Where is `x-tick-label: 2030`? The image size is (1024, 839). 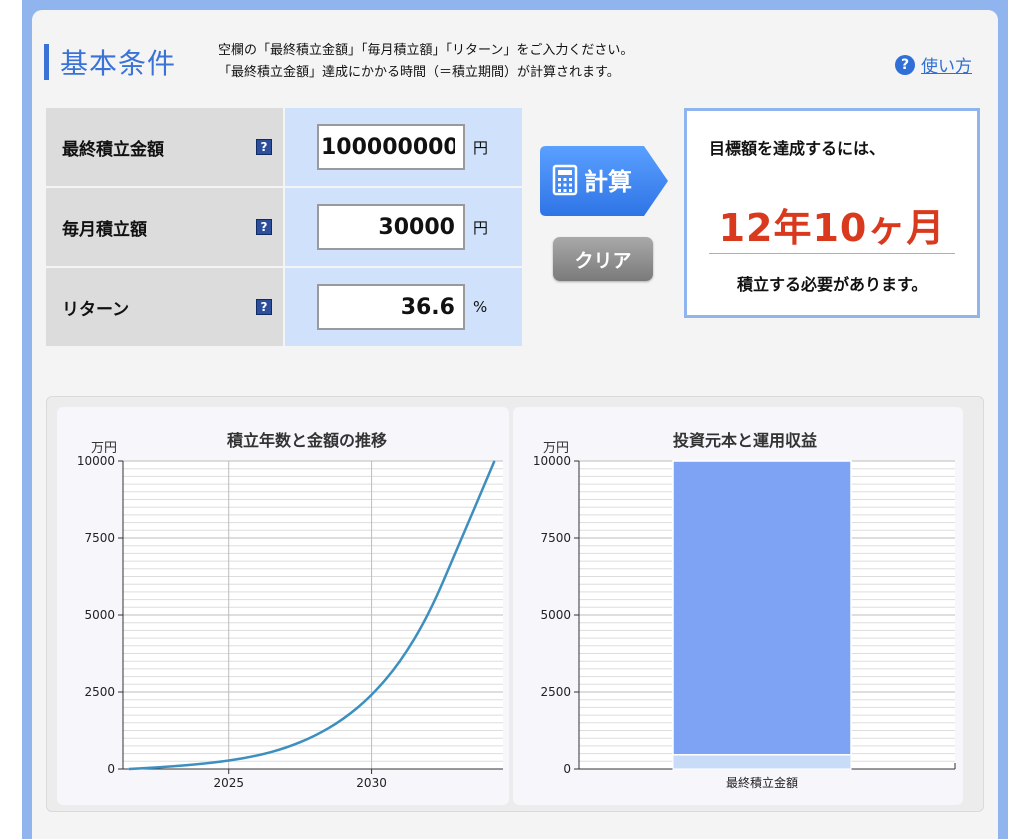 x-tick-label: 2030 is located at coordinates (371, 783).